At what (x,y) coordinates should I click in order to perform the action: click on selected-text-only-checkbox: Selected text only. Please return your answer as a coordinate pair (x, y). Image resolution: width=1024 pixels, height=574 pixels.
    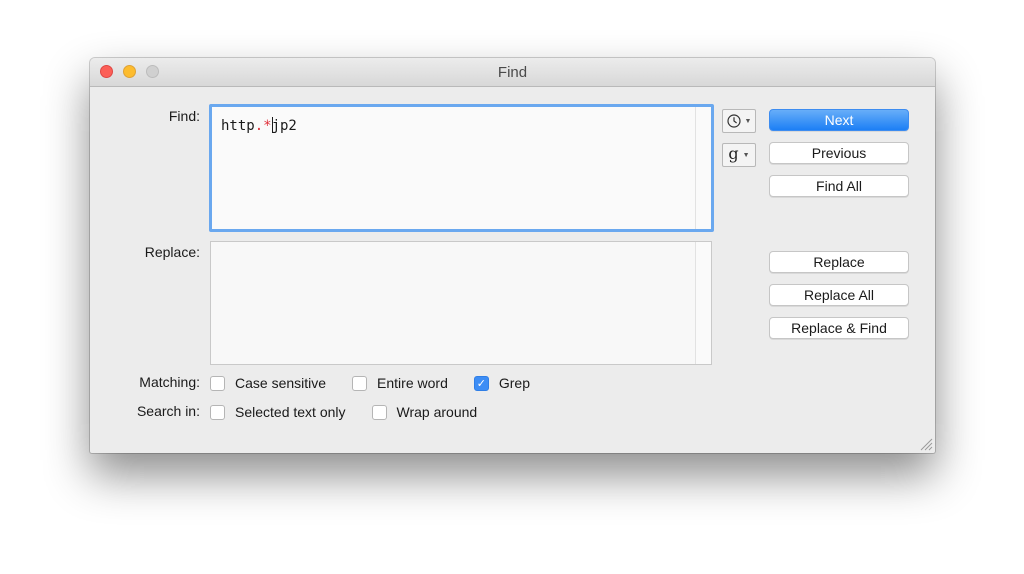
    Looking at the image, I should click on (278, 412).